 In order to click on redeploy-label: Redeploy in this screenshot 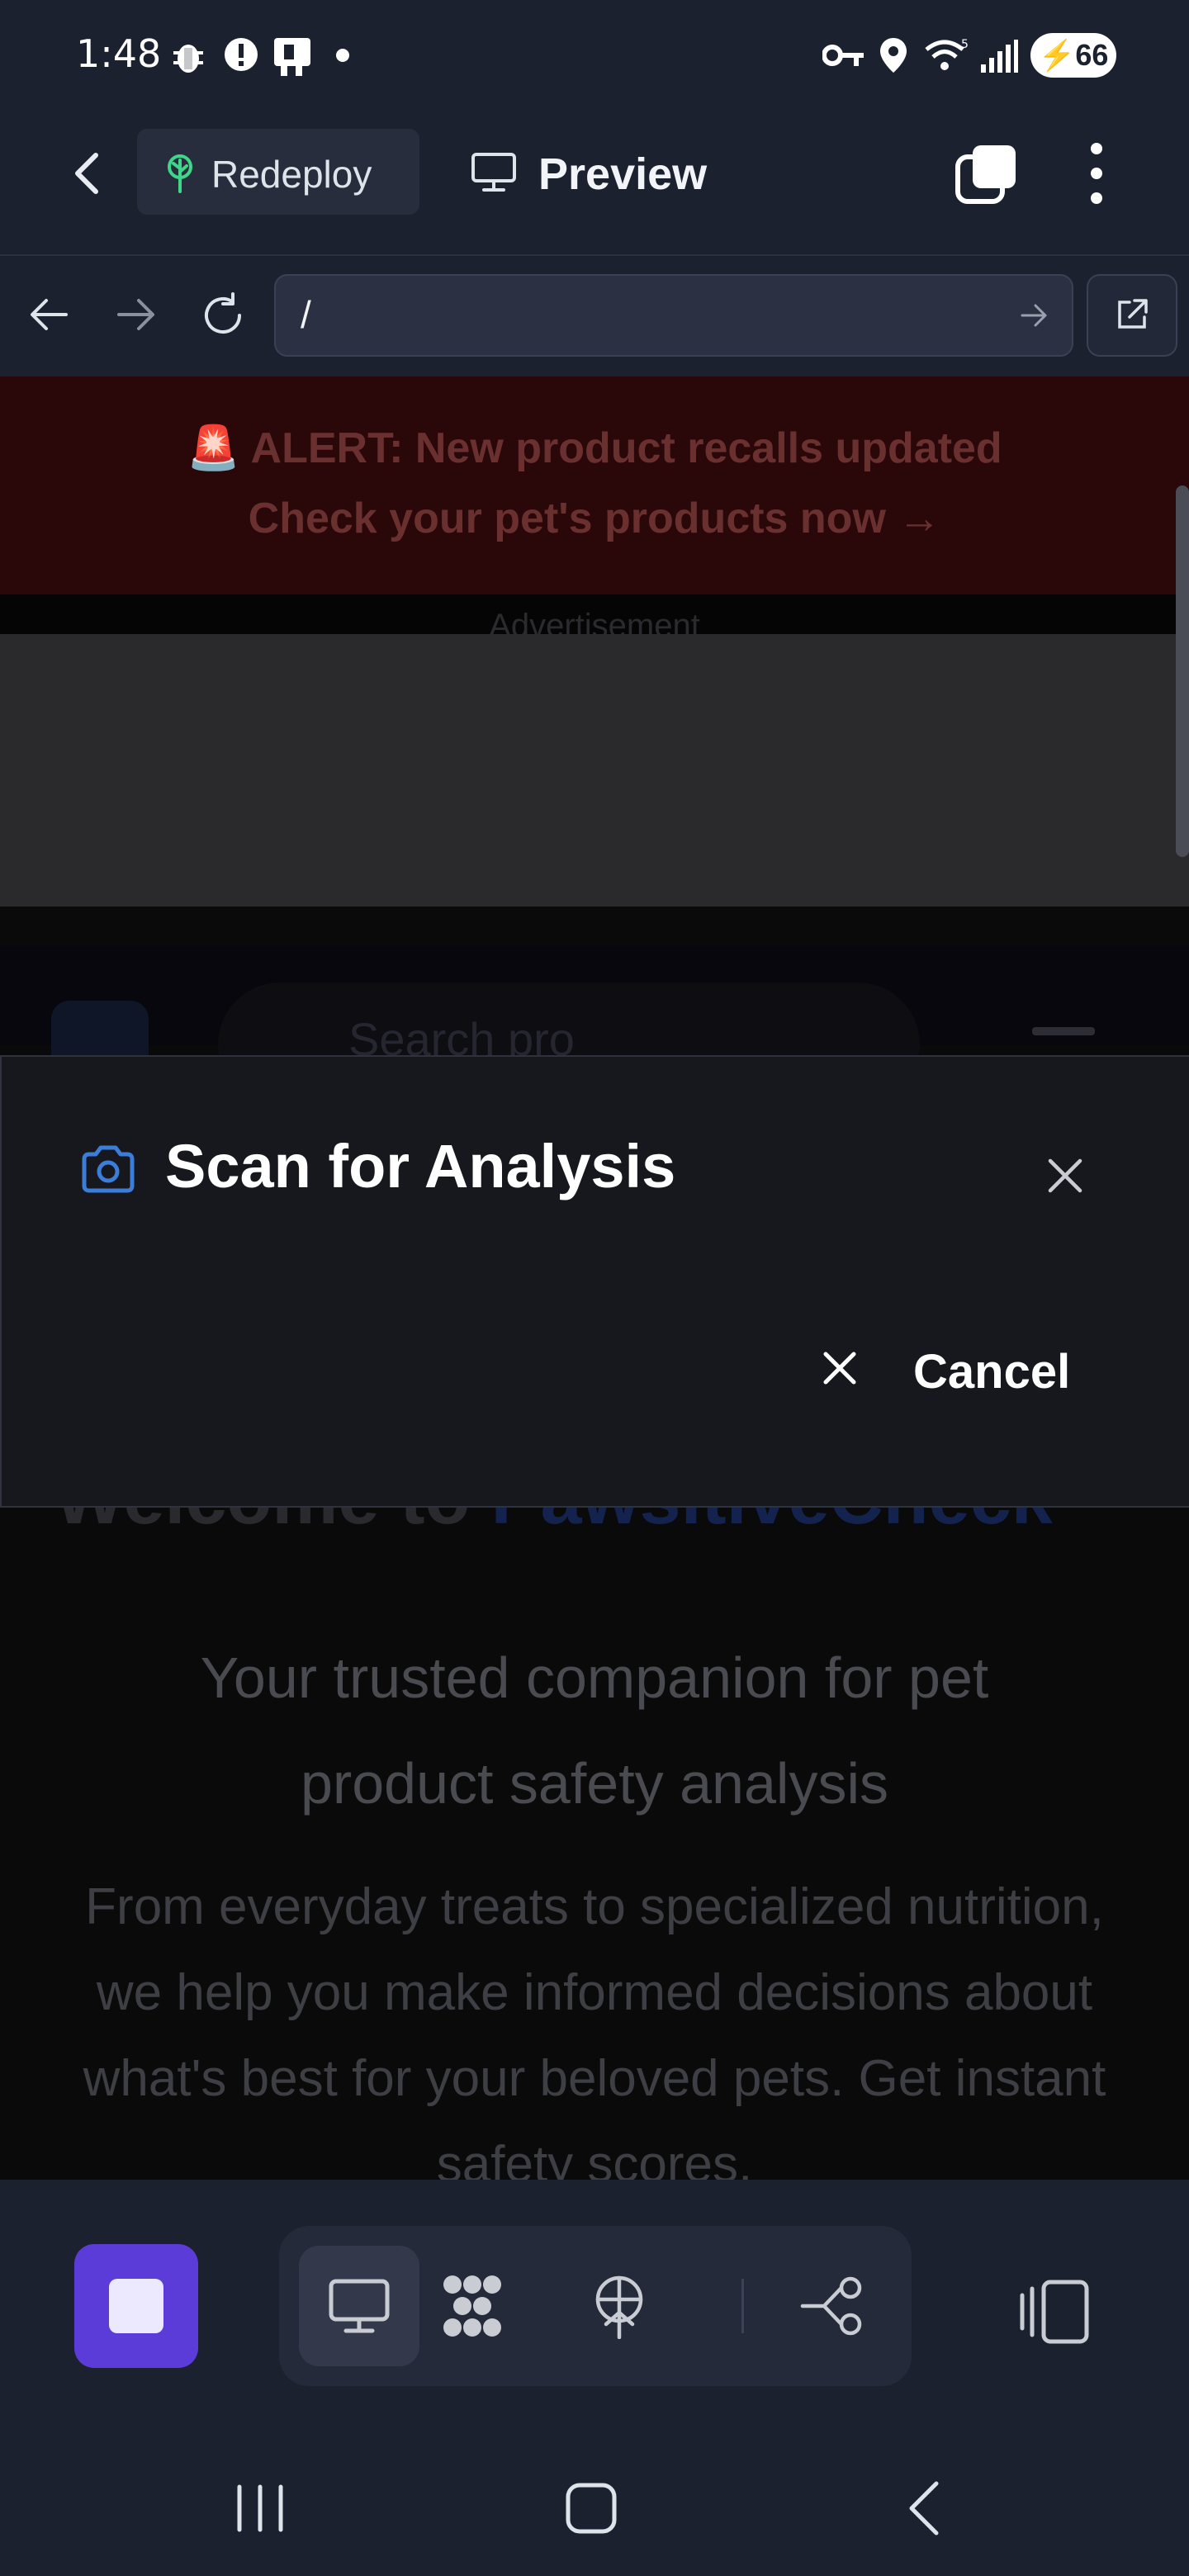, I will do `click(291, 174)`.